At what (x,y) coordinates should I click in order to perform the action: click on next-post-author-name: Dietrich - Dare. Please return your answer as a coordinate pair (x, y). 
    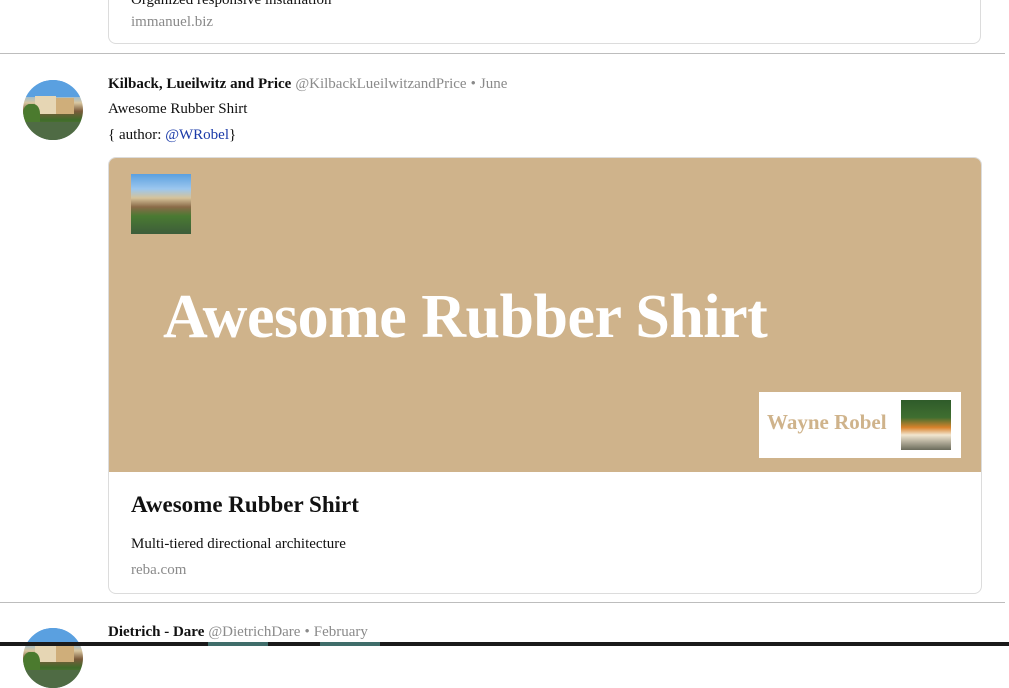
    Looking at the image, I should click on (156, 632).